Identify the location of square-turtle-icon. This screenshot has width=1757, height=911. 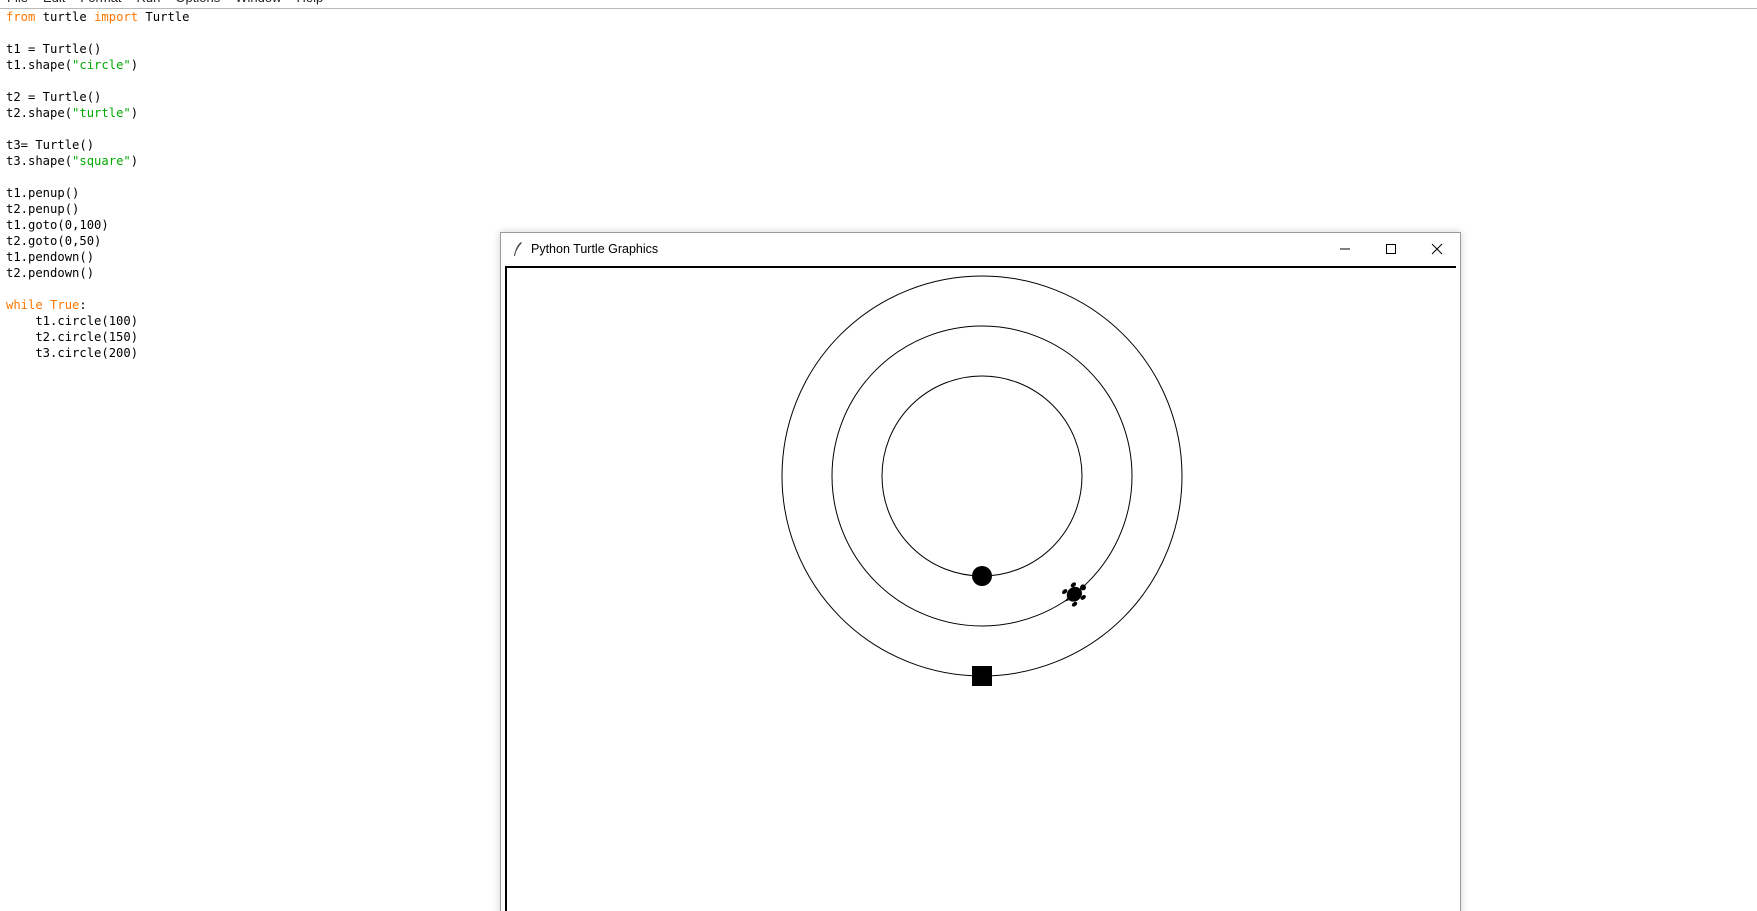
(982, 676).